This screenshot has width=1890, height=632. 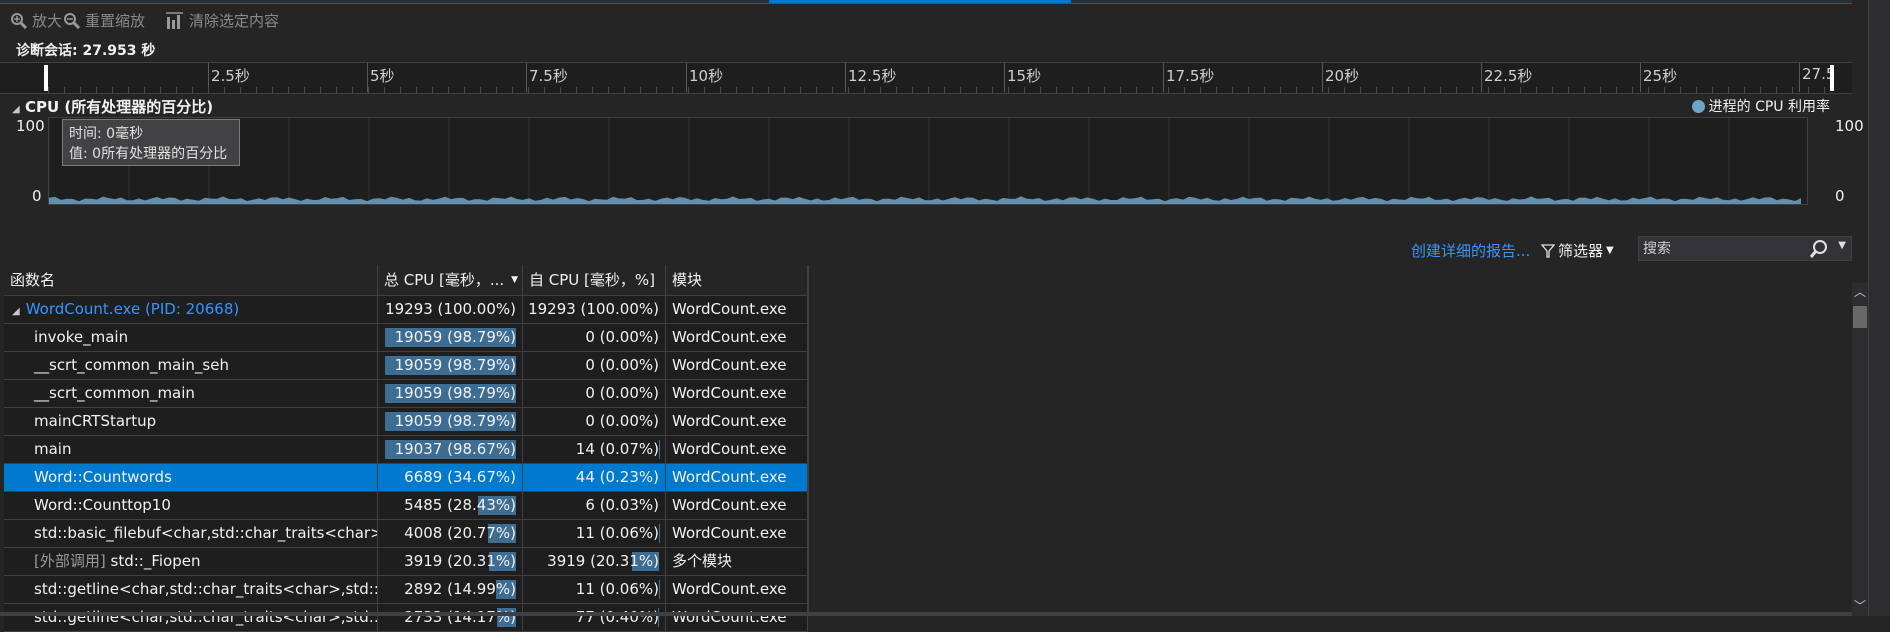 I want to click on cpu-legend: 进程的 CPU 利用率, so click(x=1761, y=106).